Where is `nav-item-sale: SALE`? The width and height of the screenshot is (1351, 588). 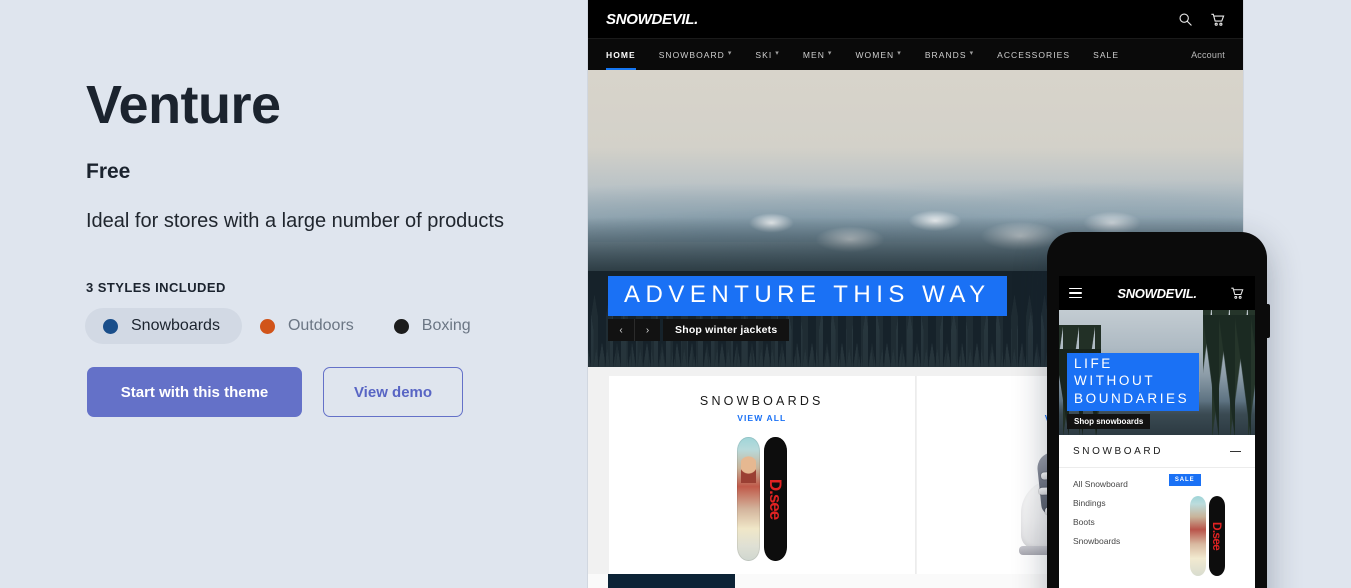 nav-item-sale: SALE is located at coordinates (1106, 55).